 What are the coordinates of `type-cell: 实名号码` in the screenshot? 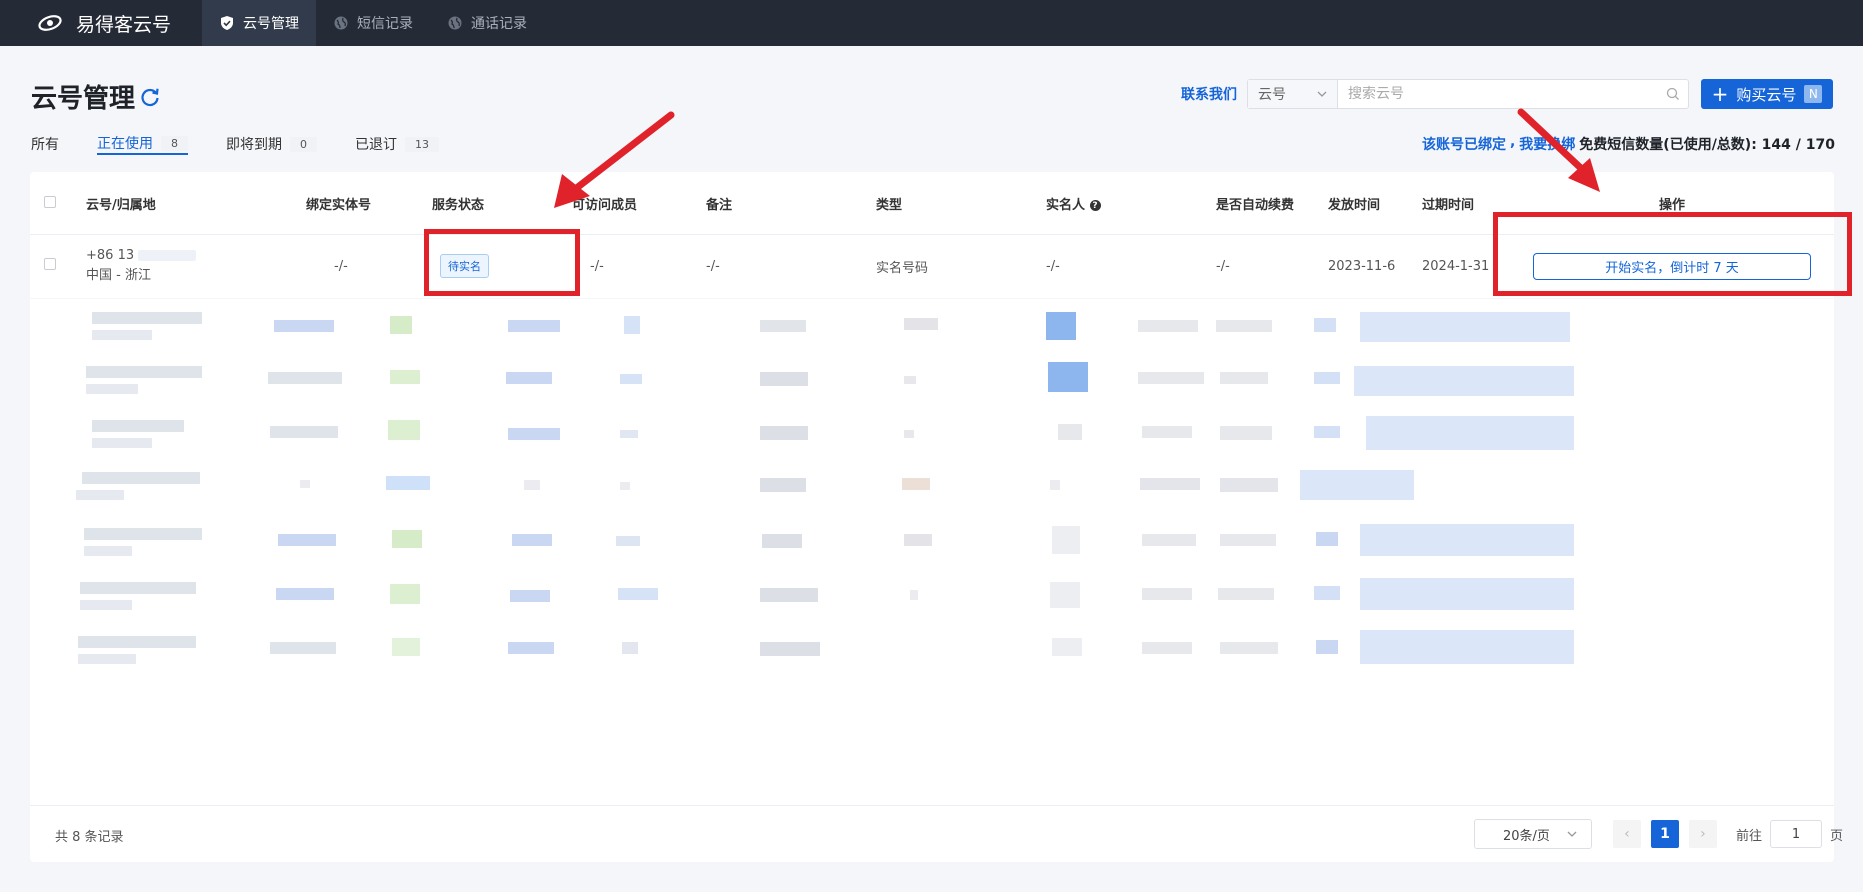 It's located at (955, 266).